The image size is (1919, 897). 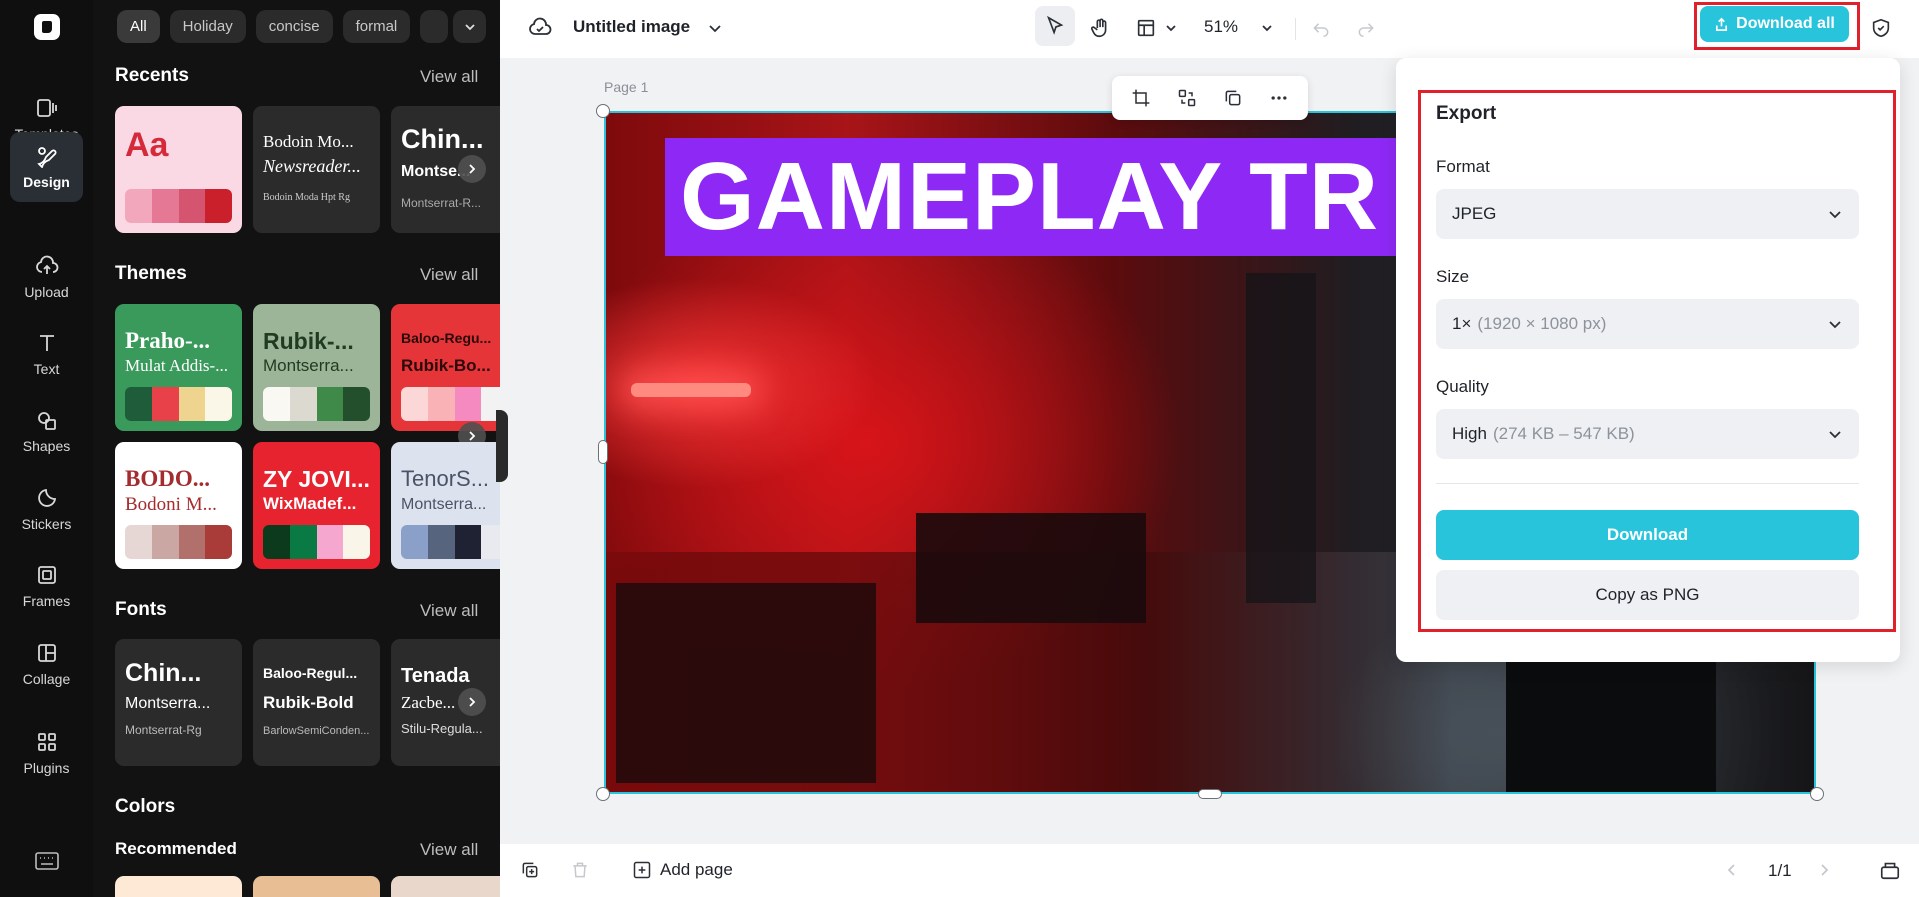 I want to click on document-title: Untitled image, so click(x=631, y=27).